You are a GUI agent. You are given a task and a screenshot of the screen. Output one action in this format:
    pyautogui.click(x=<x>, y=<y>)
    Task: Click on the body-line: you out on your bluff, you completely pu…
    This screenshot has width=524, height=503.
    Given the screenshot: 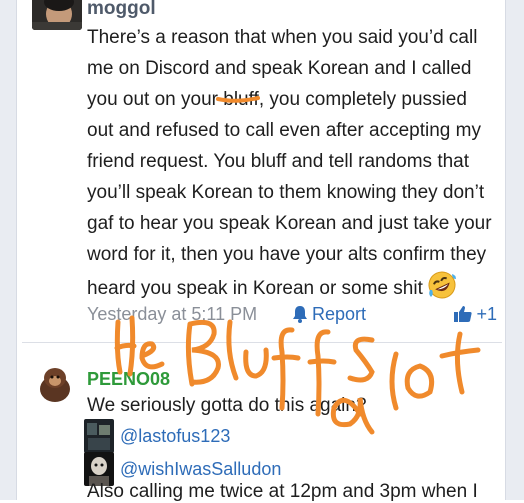 What is the action you would take?
    pyautogui.click(x=277, y=99)
    